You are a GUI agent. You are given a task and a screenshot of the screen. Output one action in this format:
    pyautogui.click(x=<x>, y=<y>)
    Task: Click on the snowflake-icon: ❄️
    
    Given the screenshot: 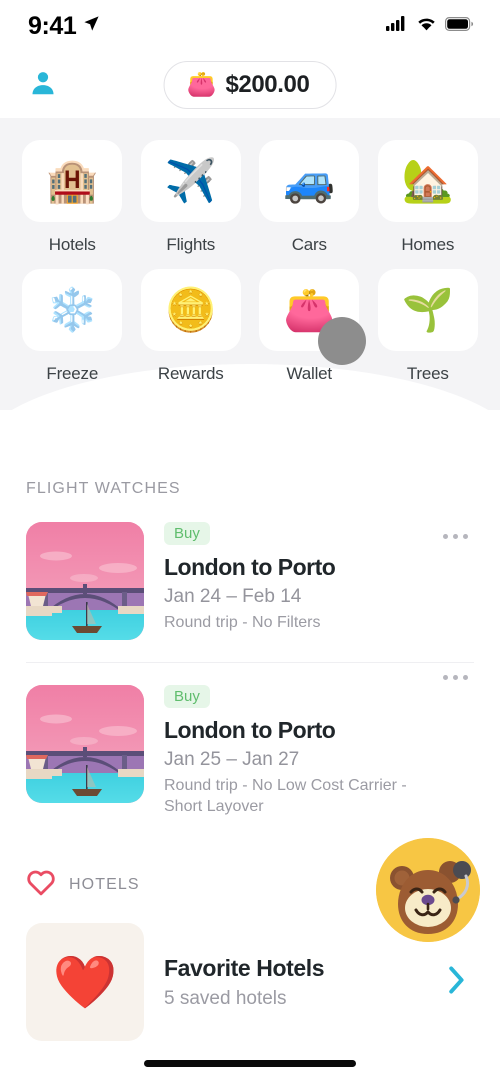 What is the action you would take?
    pyautogui.click(x=72, y=310)
    